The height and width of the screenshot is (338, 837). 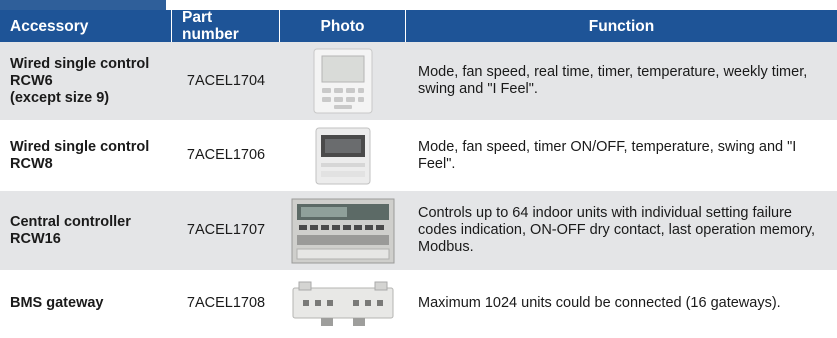 I want to click on accessory-name: Wired single control RCW8, so click(x=86, y=156).